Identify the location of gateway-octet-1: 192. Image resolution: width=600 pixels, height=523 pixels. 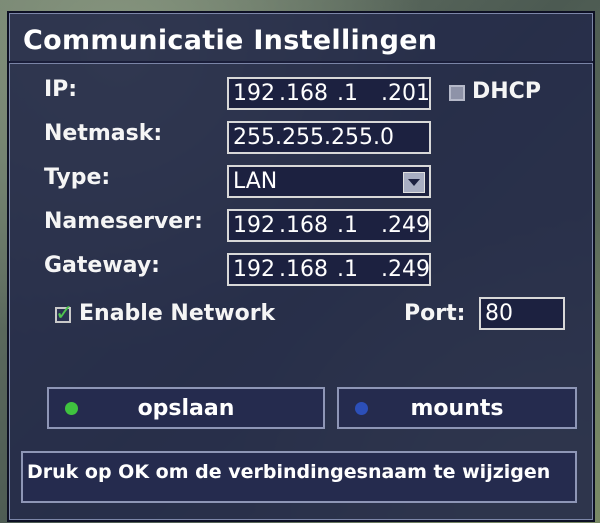
(254, 269).